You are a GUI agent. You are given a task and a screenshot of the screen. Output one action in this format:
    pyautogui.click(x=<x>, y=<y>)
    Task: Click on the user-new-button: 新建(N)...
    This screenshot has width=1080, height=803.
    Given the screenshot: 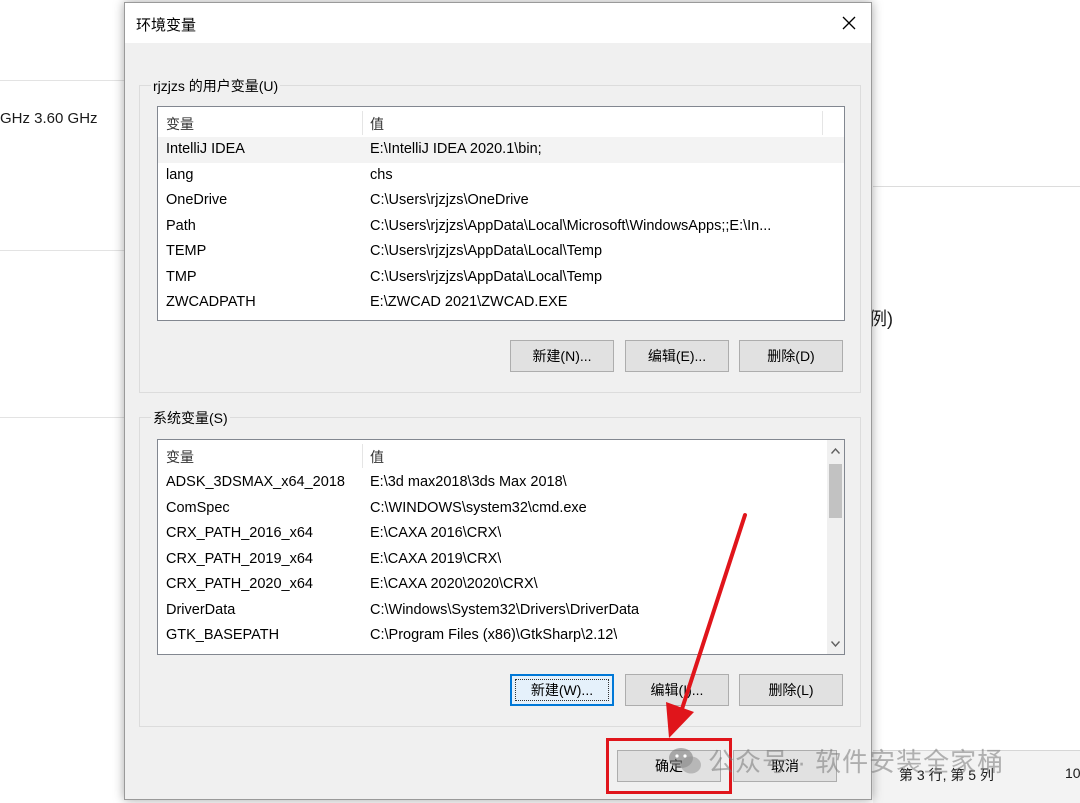 What is the action you would take?
    pyautogui.click(x=562, y=356)
    